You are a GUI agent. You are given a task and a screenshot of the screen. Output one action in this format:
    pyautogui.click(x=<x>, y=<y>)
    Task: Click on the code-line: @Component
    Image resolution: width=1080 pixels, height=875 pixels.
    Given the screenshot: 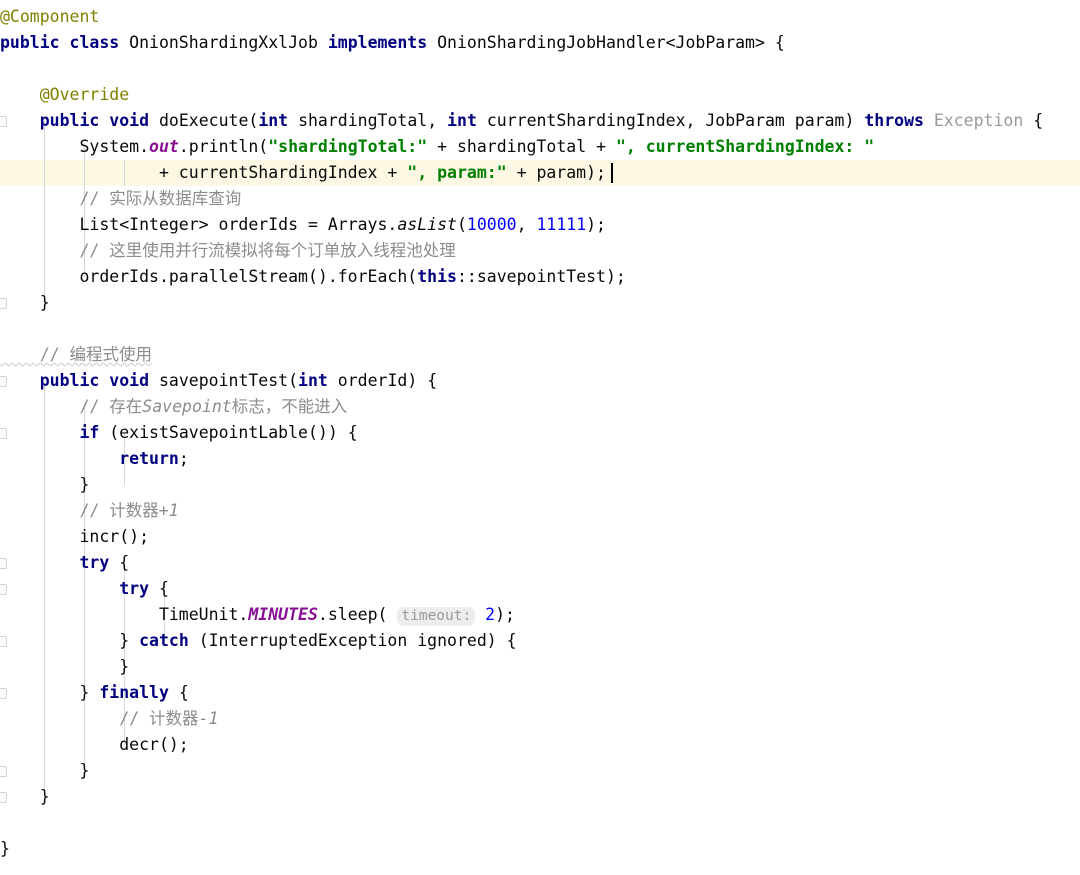 What is the action you would take?
    pyautogui.click(x=540, y=17)
    